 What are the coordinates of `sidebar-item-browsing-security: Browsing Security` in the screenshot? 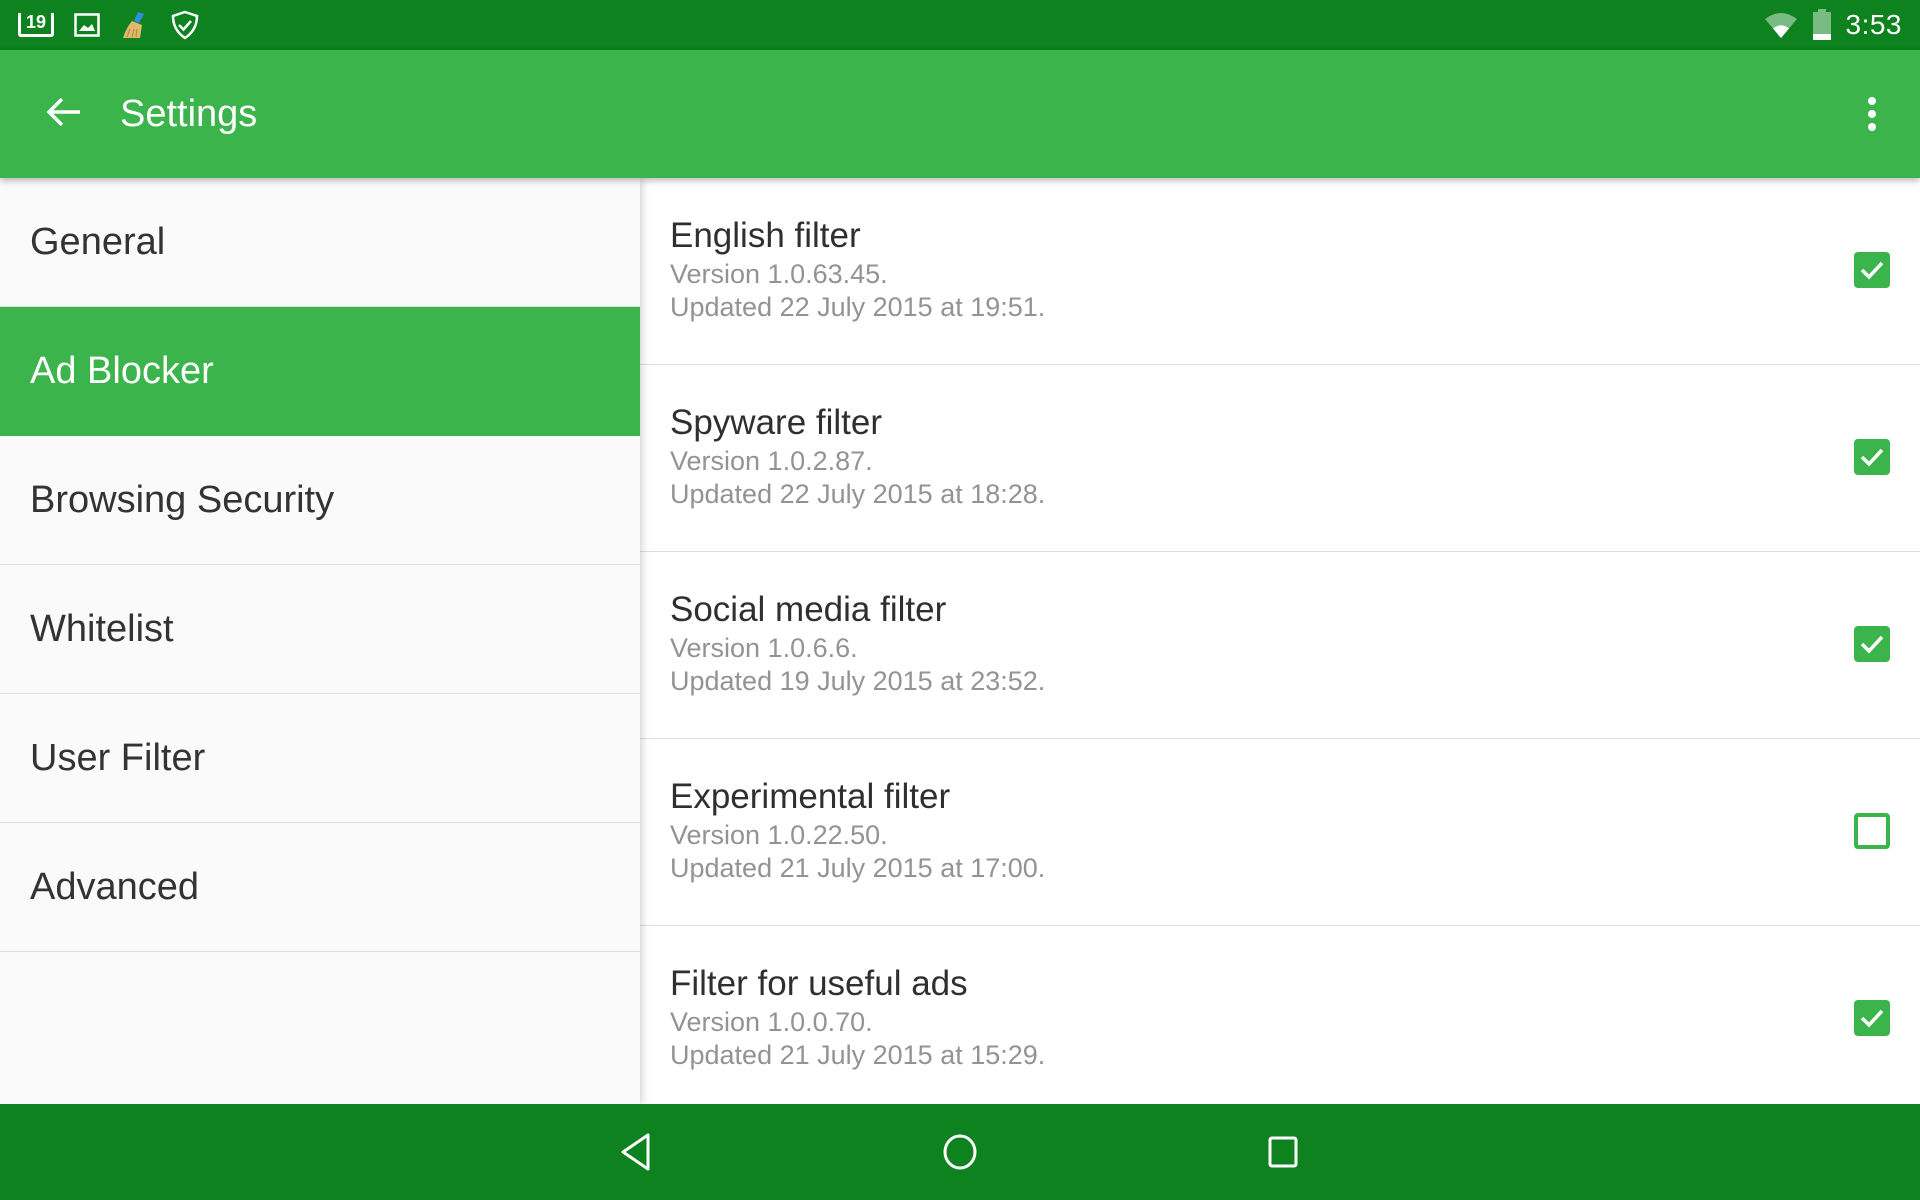 It's located at (320, 500).